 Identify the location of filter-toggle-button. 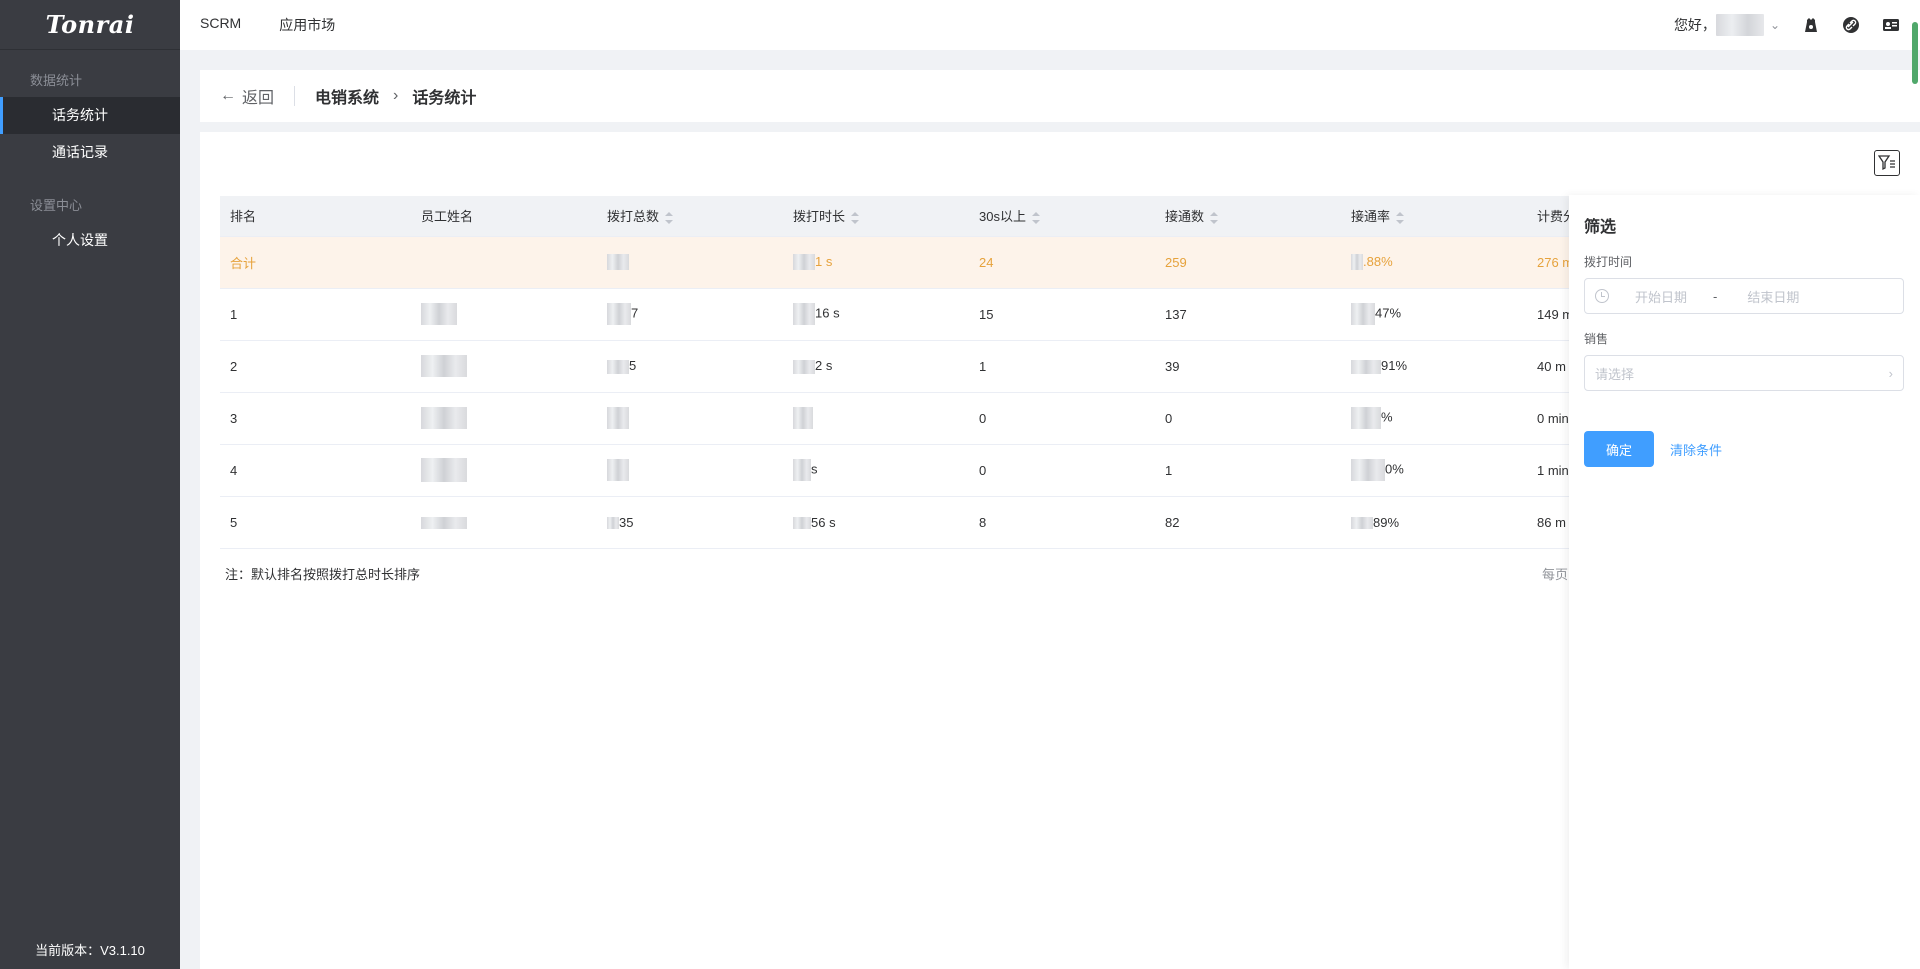
(1887, 163).